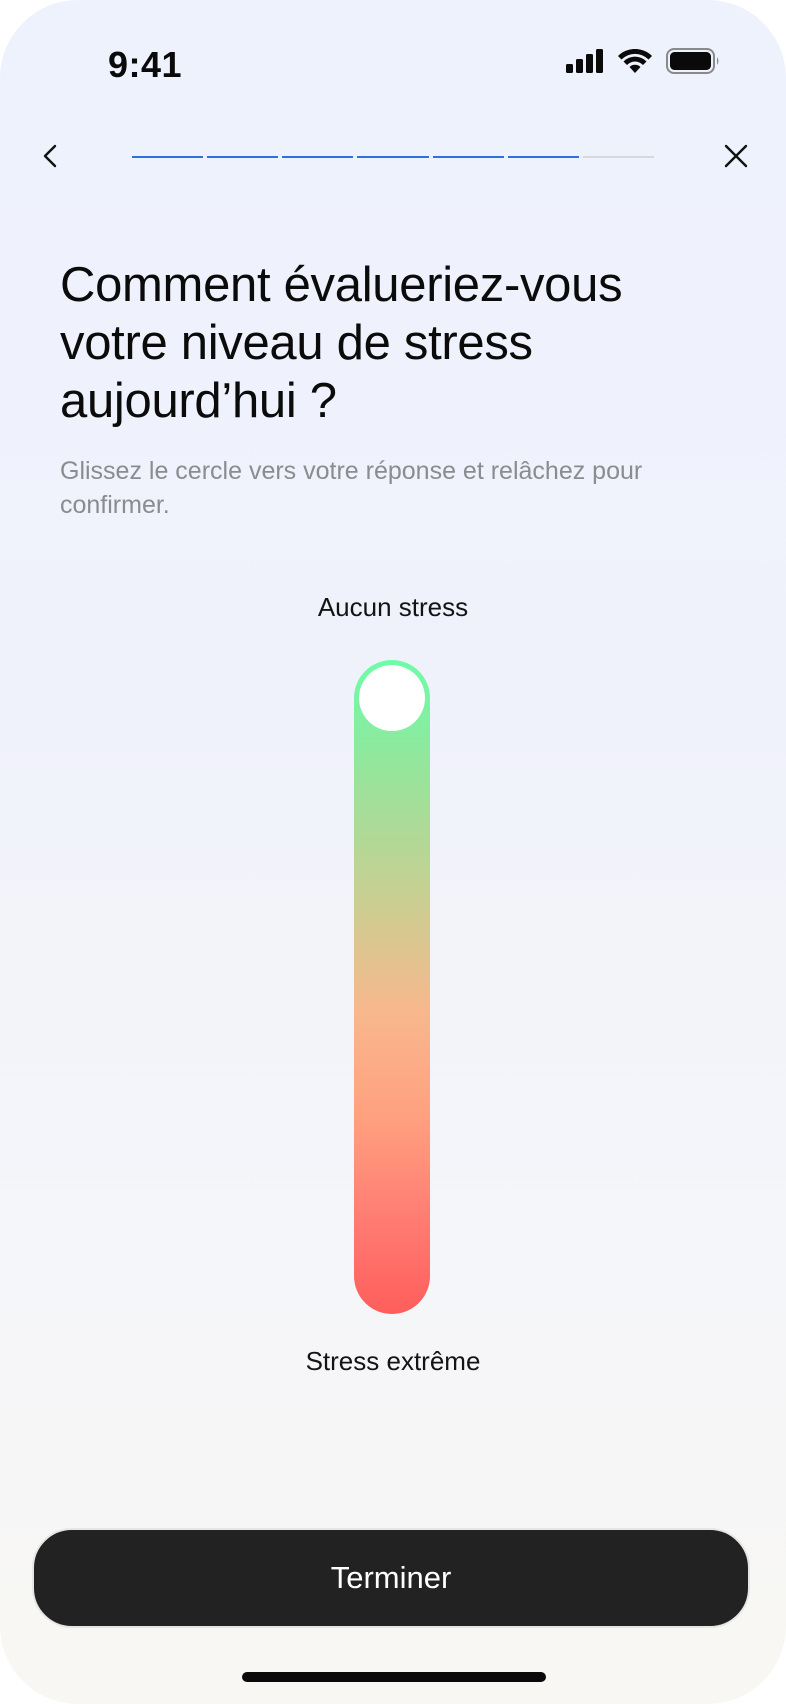  I want to click on battery-icon, so click(693, 61).